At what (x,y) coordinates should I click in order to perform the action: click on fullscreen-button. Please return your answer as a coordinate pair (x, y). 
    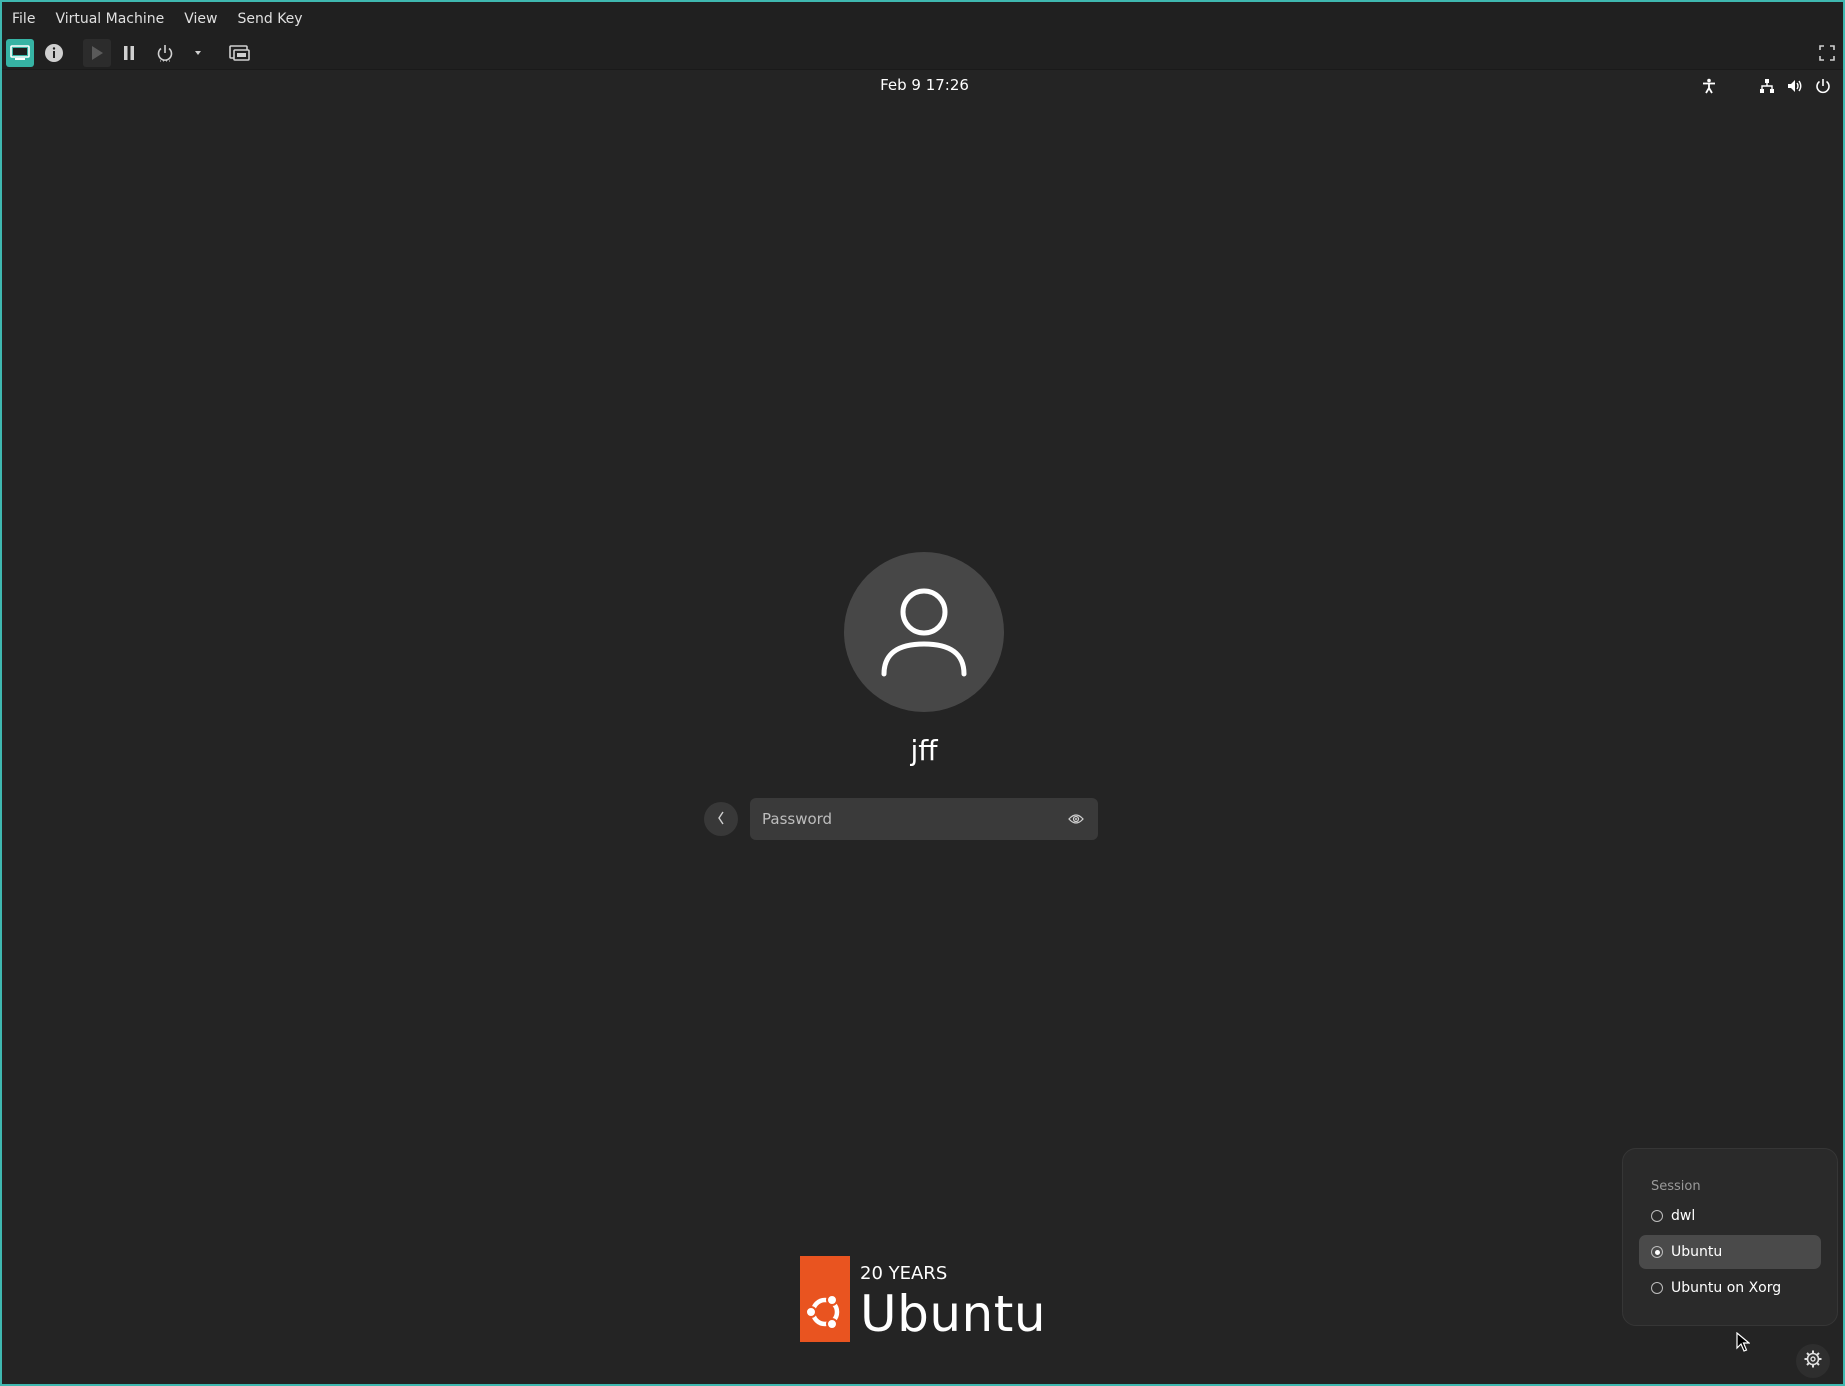
    Looking at the image, I should click on (1827, 53).